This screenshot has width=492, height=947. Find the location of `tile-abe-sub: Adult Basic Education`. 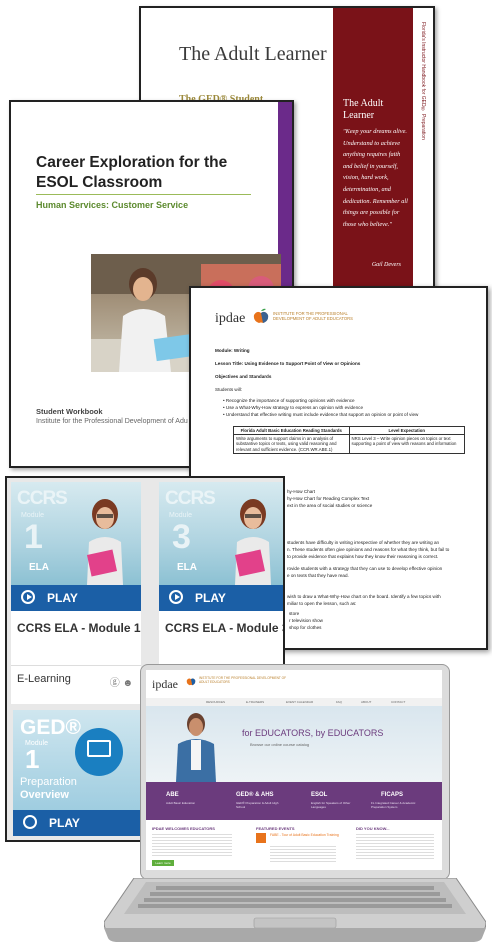

tile-abe-sub: Adult Basic Education is located at coordinates (181, 803).